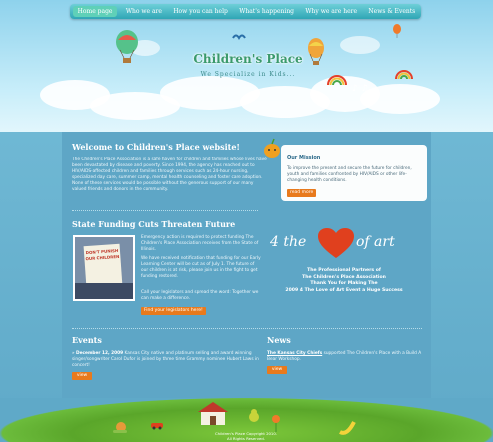 This screenshot has height=442, width=493. Describe the element at coordinates (120, 427) in the screenshot. I see `snail-icon` at that location.